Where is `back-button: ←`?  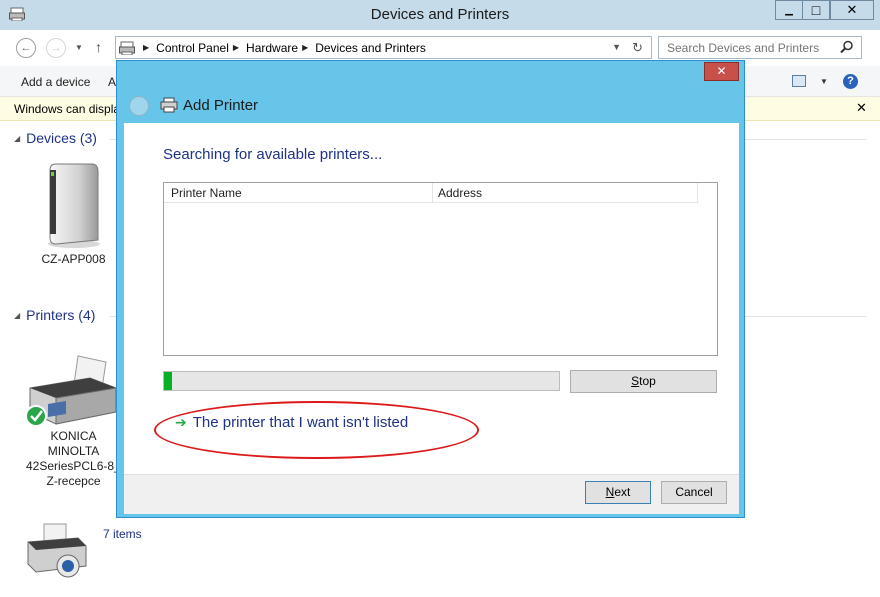 back-button: ← is located at coordinates (26, 48).